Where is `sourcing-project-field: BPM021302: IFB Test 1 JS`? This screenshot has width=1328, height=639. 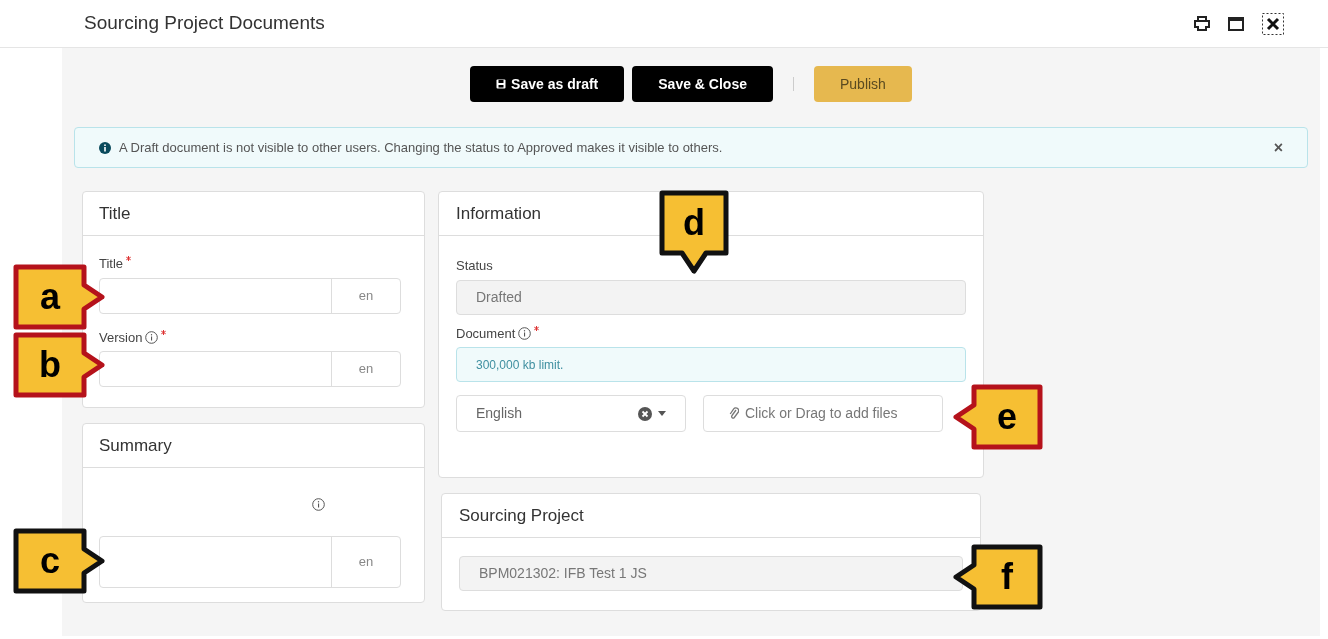 sourcing-project-field: BPM021302: IFB Test 1 JS is located at coordinates (711, 573).